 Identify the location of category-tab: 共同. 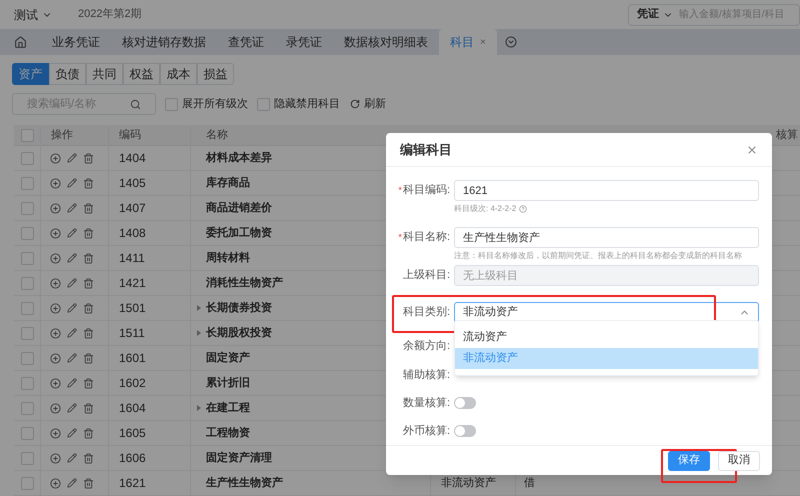
(104, 74).